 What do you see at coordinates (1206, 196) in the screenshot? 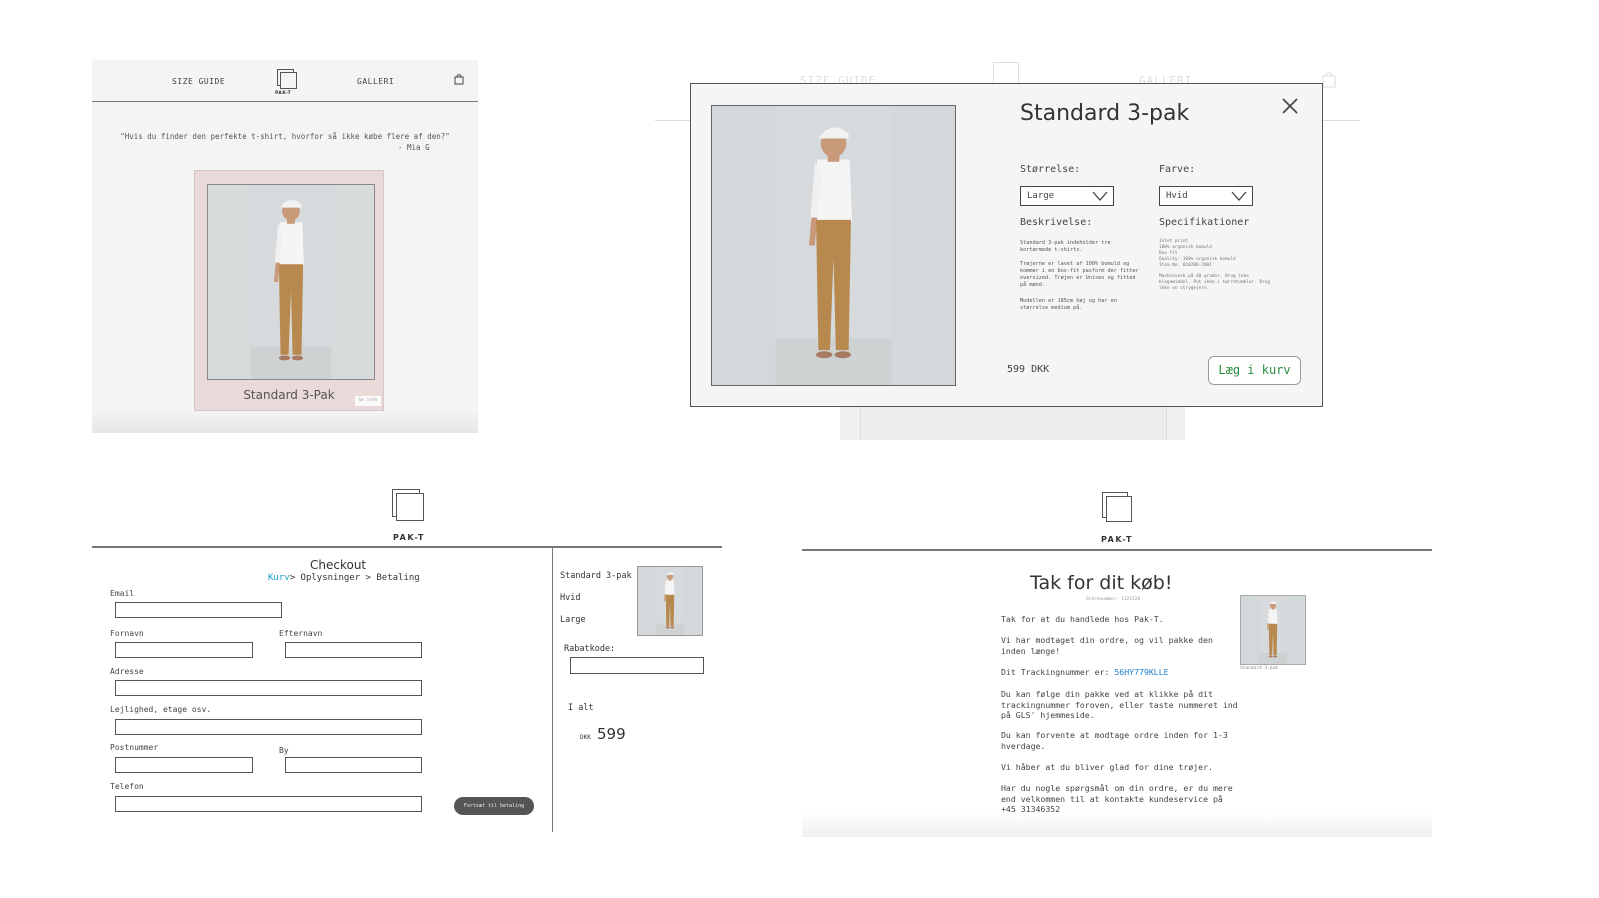
I see `color-select: Hvid` at bounding box center [1206, 196].